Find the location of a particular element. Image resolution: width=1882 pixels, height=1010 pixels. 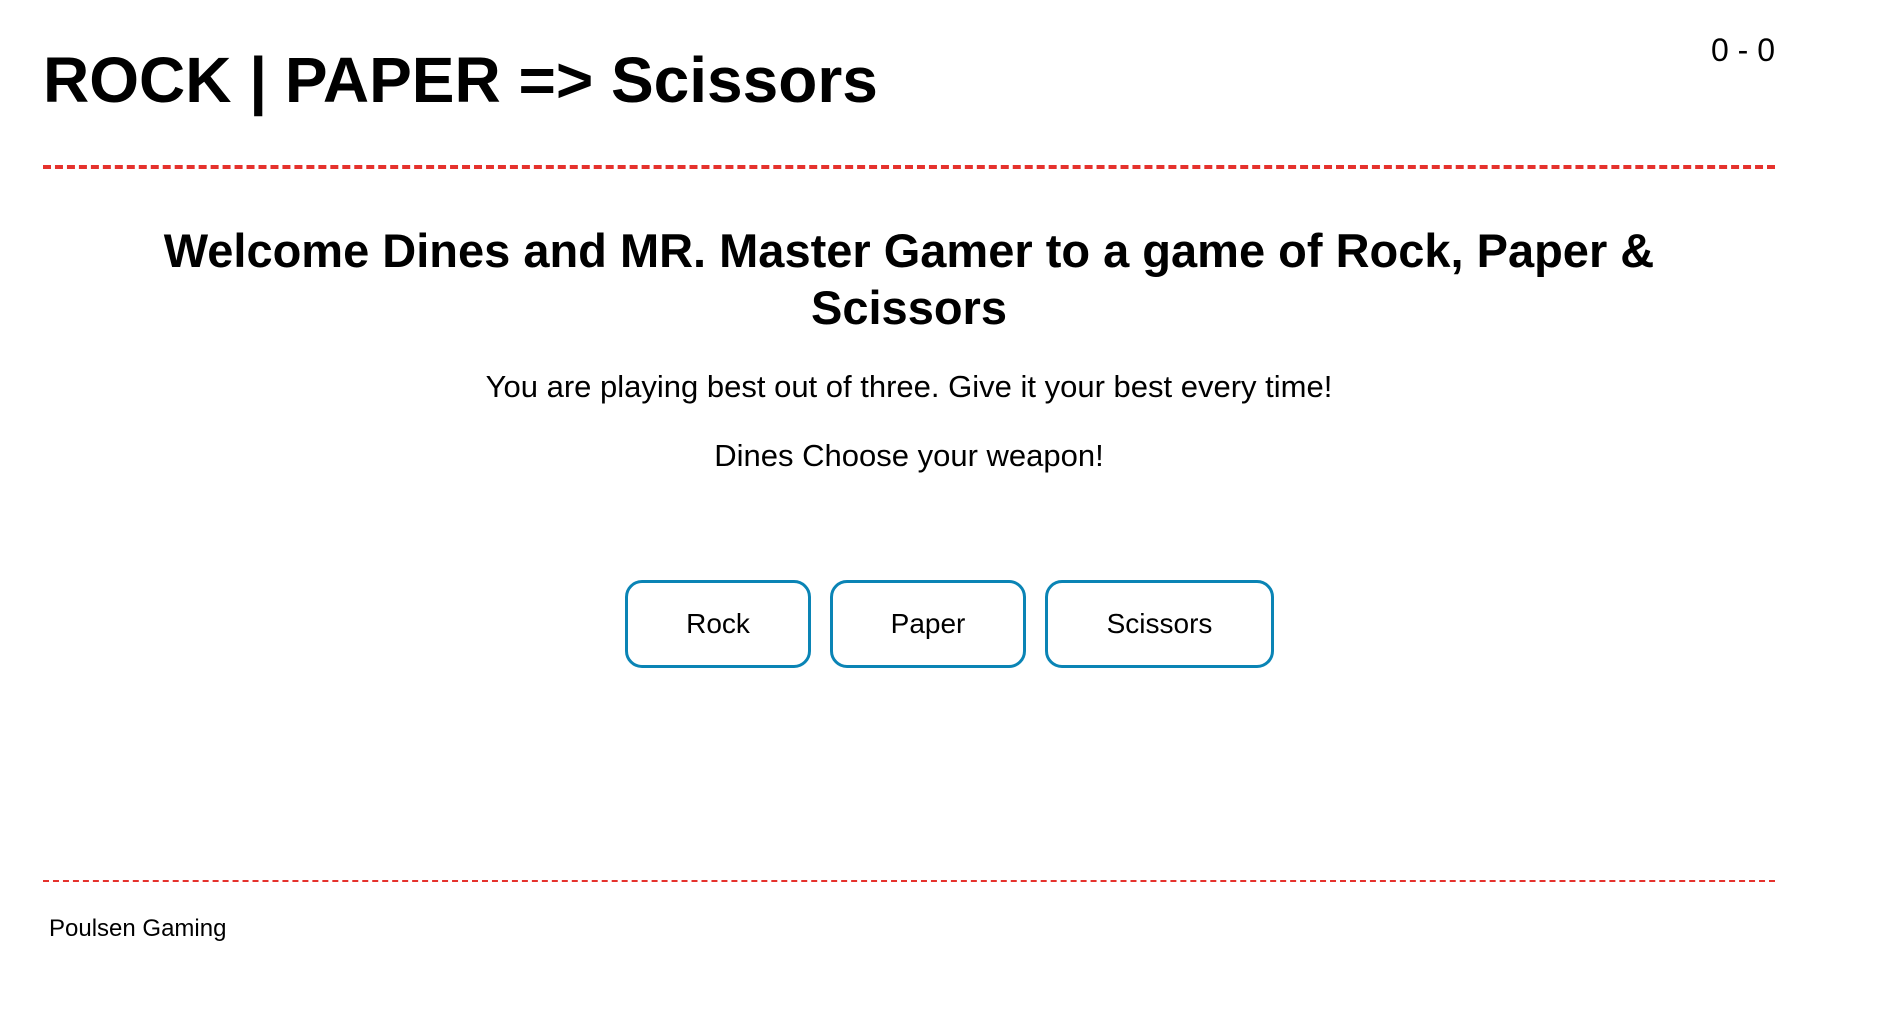

footer-credit: Poulsen Gaming is located at coordinates (138, 928).